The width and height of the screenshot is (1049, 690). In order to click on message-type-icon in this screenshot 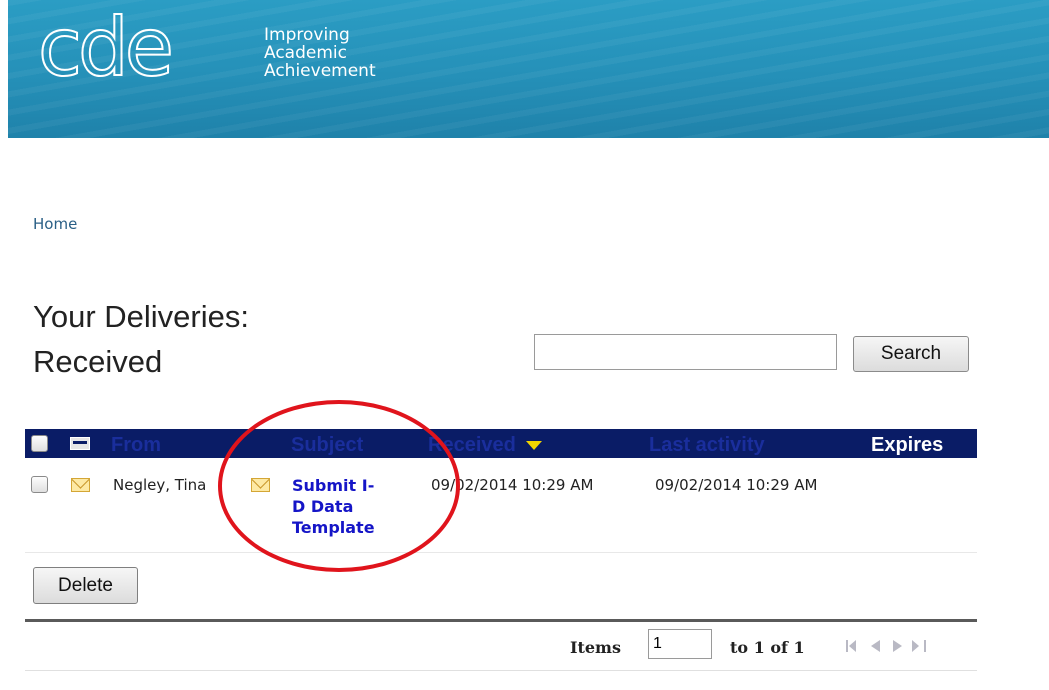, I will do `click(80, 443)`.